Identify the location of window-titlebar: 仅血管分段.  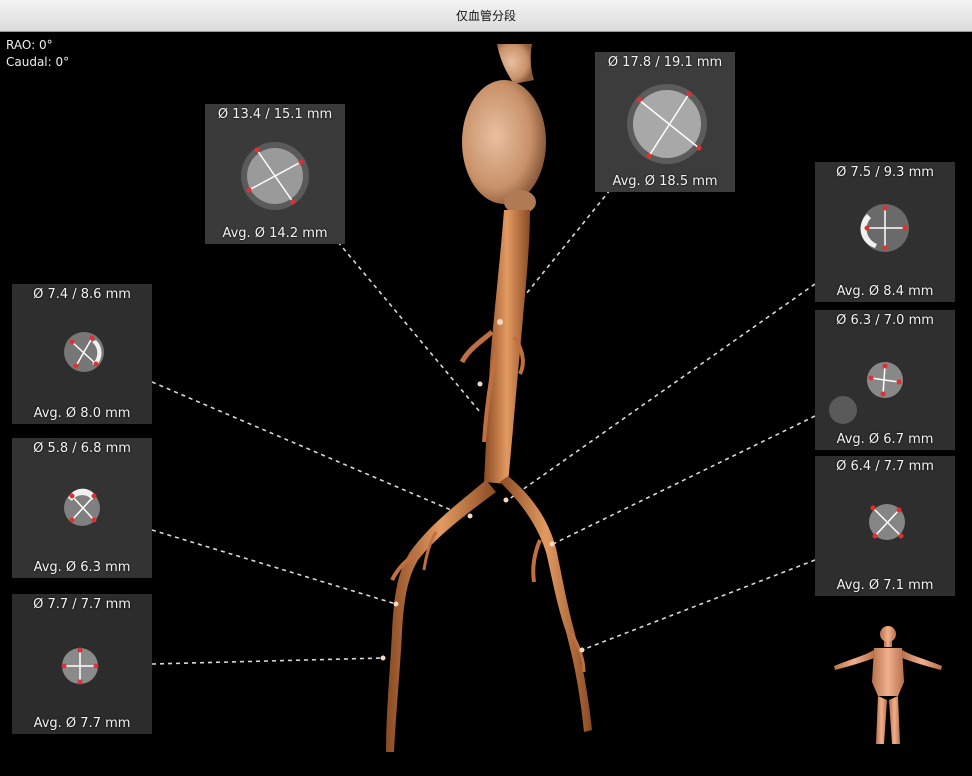
(486, 16).